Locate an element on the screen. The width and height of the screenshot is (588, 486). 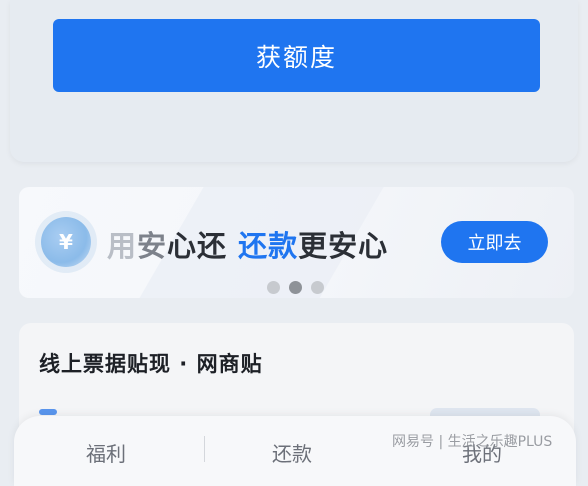
slogan-part-4: 更安心 is located at coordinates (343, 246).